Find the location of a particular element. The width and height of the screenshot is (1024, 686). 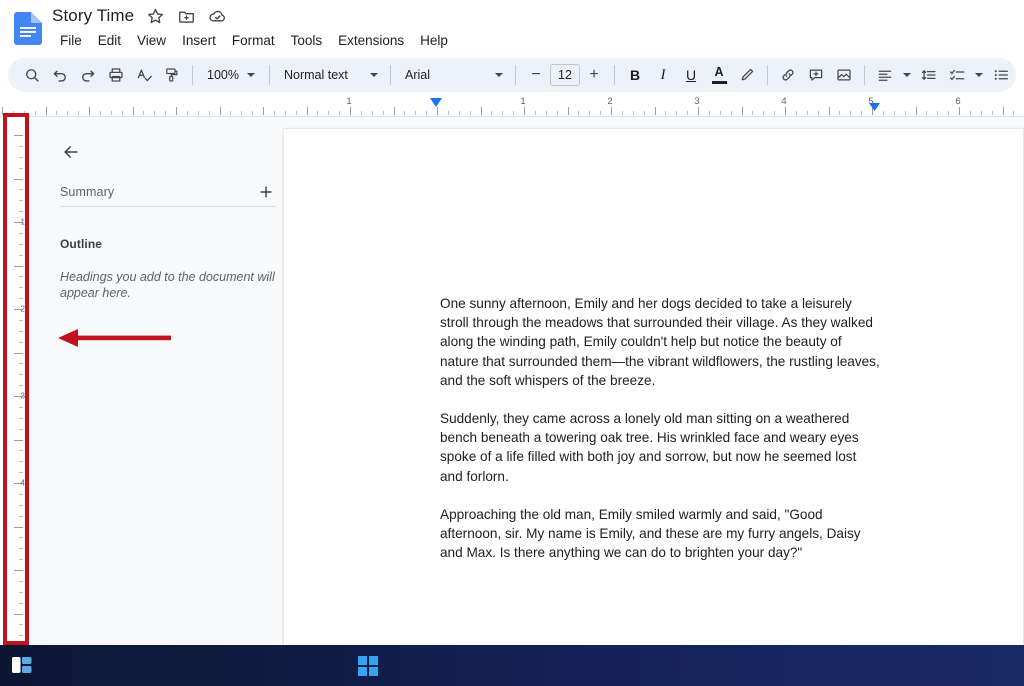

move-to-folder-icon is located at coordinates (186, 16).